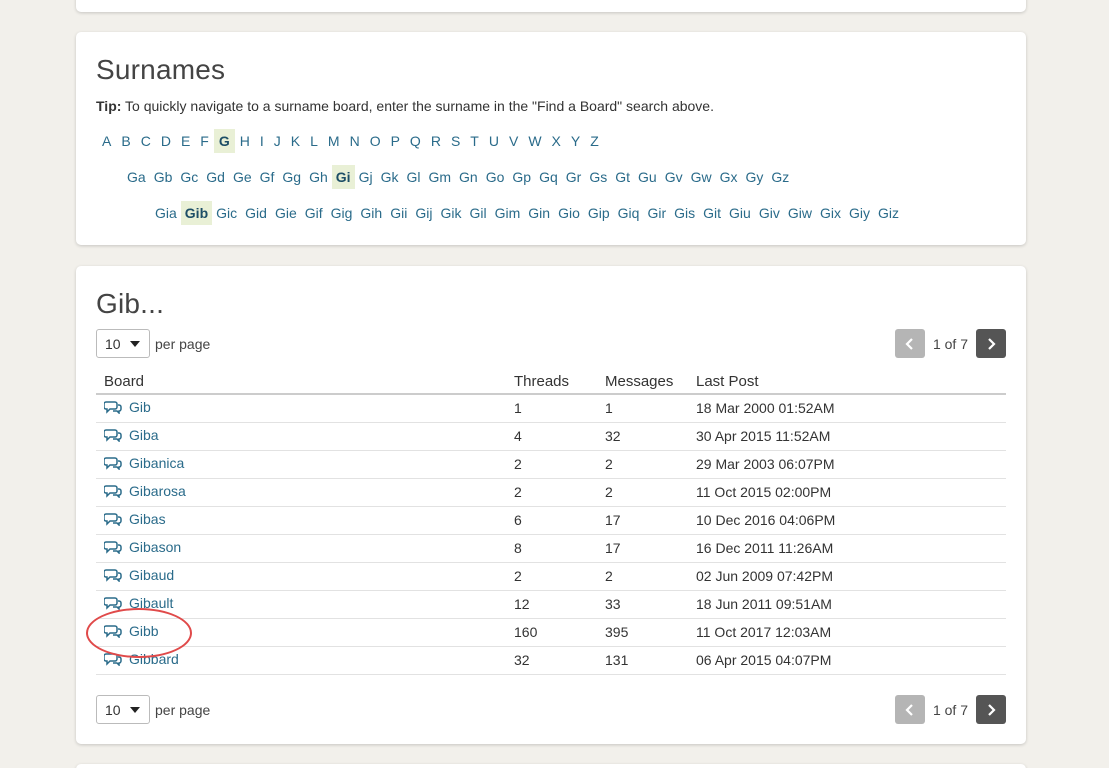 This screenshot has width=1109, height=768. What do you see at coordinates (622, 177) in the screenshot?
I see `prefix-link-gt: Gt` at bounding box center [622, 177].